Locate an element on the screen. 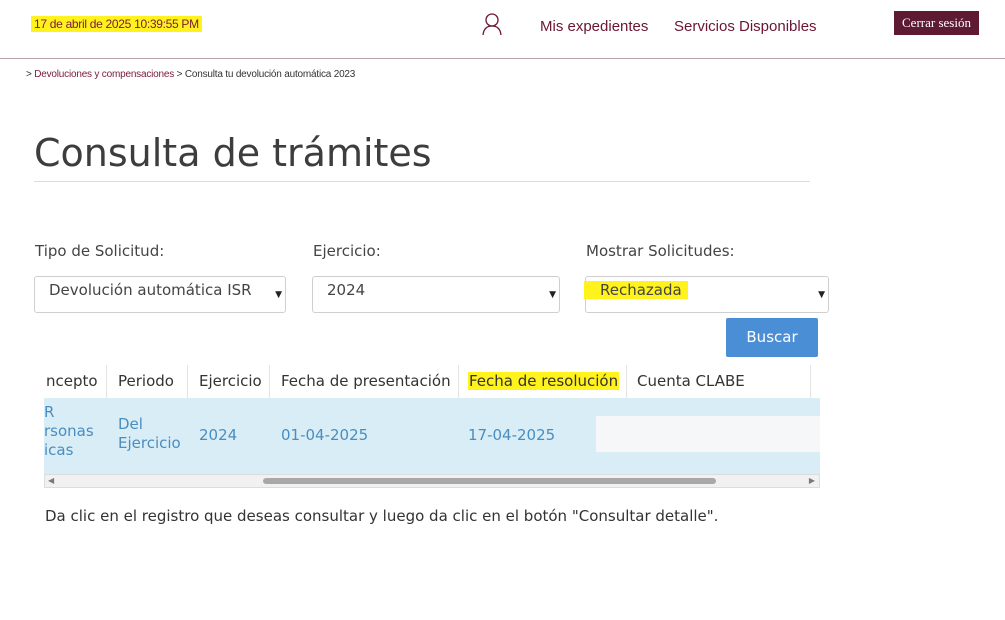  breadcrumb-devoluciones: Devoluciones y compensaciones is located at coordinates (104, 74).